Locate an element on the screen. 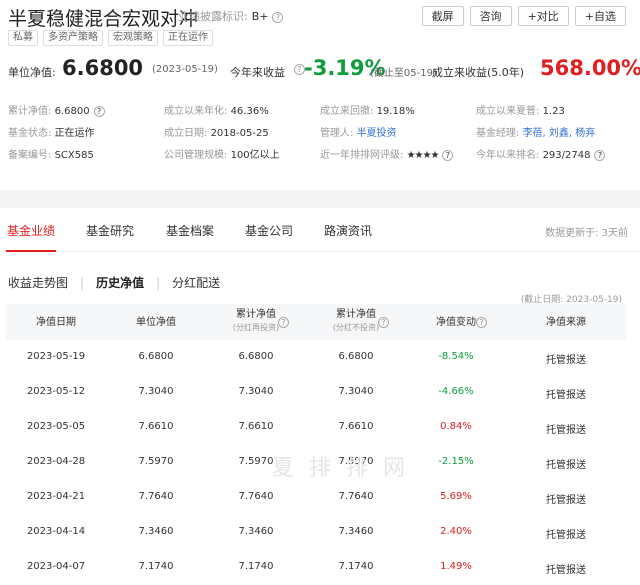  col-cum-no-reinvest: 累计净值 (分红不投资) is located at coordinates (356, 320).